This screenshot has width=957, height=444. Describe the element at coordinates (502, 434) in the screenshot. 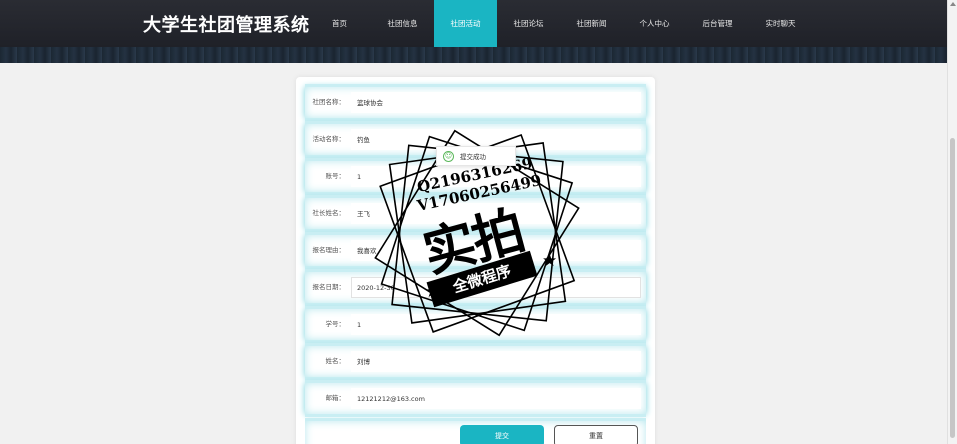

I see `submit-button: 提交` at that location.